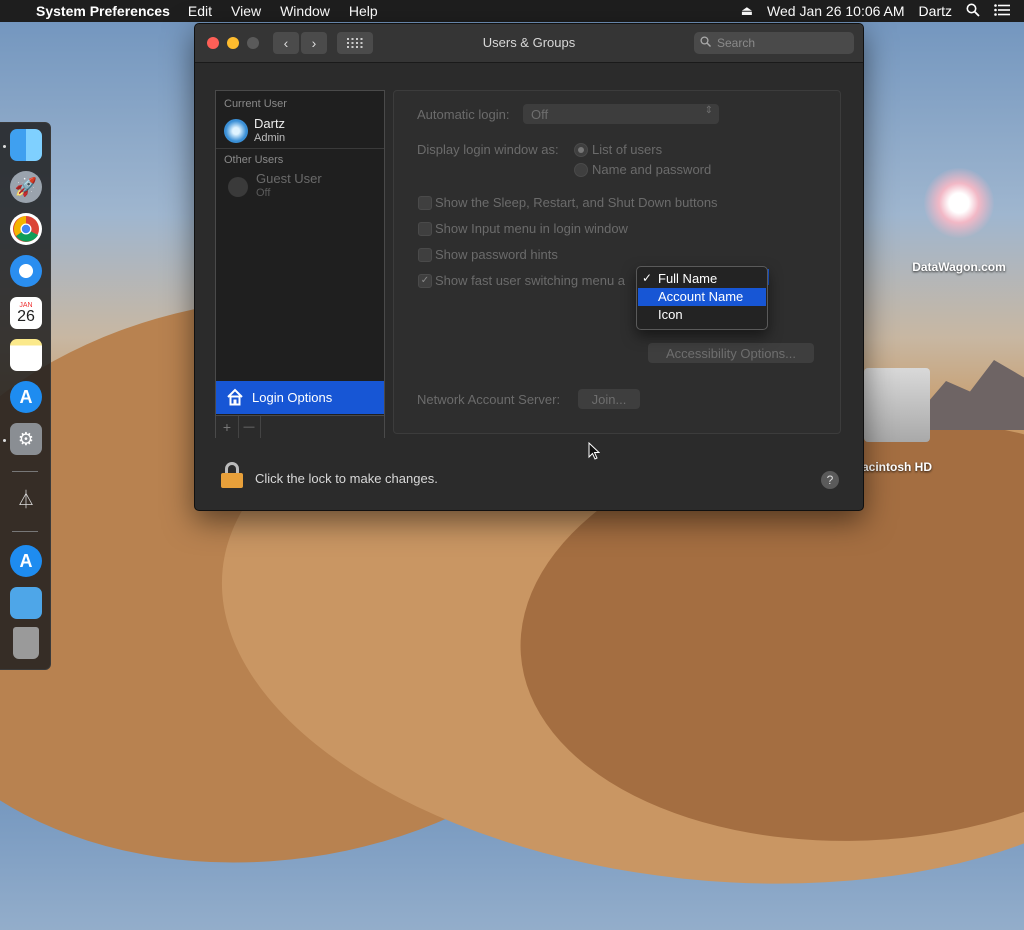 This screenshot has height=930, width=1024. Describe the element at coordinates (292, 397) in the screenshot. I see `login-options-label: Login Options` at that location.